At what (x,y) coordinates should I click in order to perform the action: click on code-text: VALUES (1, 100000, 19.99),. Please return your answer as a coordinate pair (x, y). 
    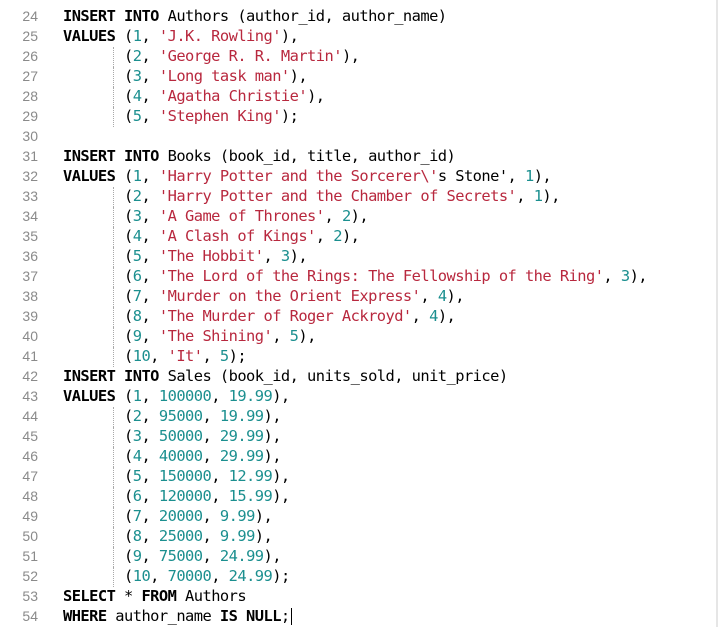
    Looking at the image, I should click on (390, 396).